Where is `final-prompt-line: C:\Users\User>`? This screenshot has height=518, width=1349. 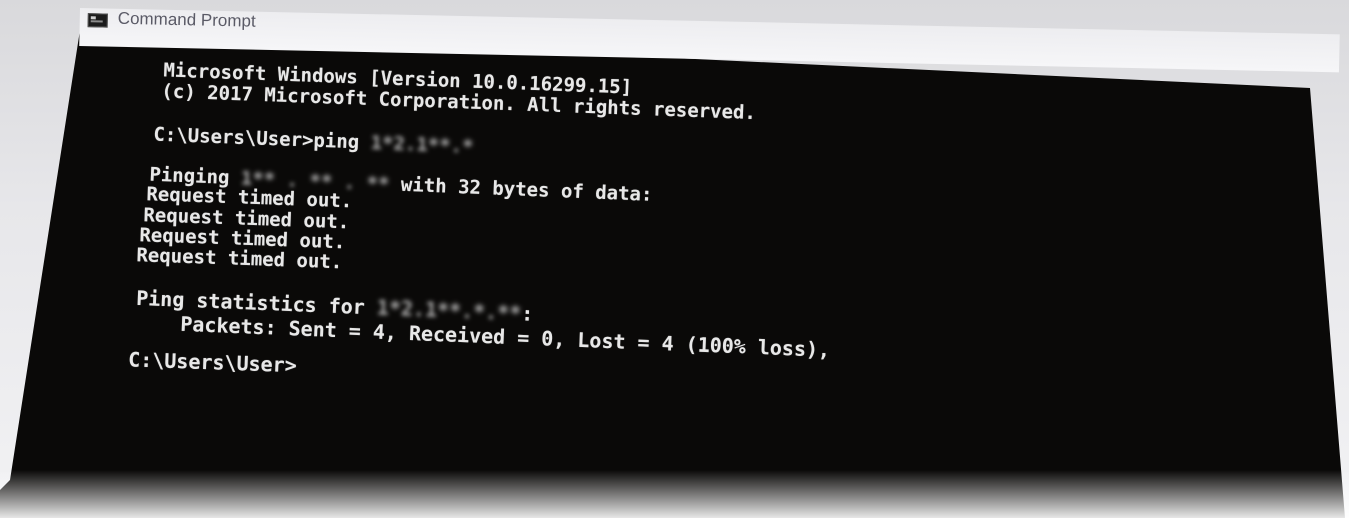
final-prompt-line: C:\Users\User> is located at coordinates (164, 360).